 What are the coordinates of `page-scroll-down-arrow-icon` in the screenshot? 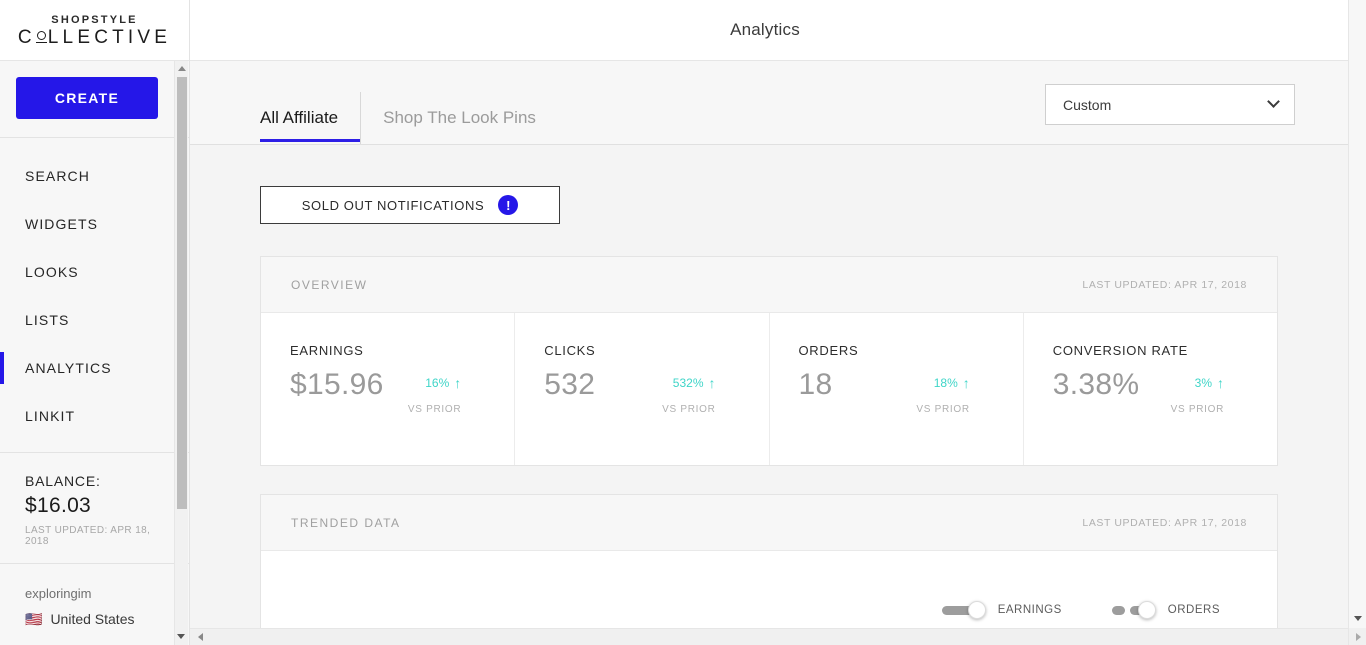 It's located at (1357, 618).